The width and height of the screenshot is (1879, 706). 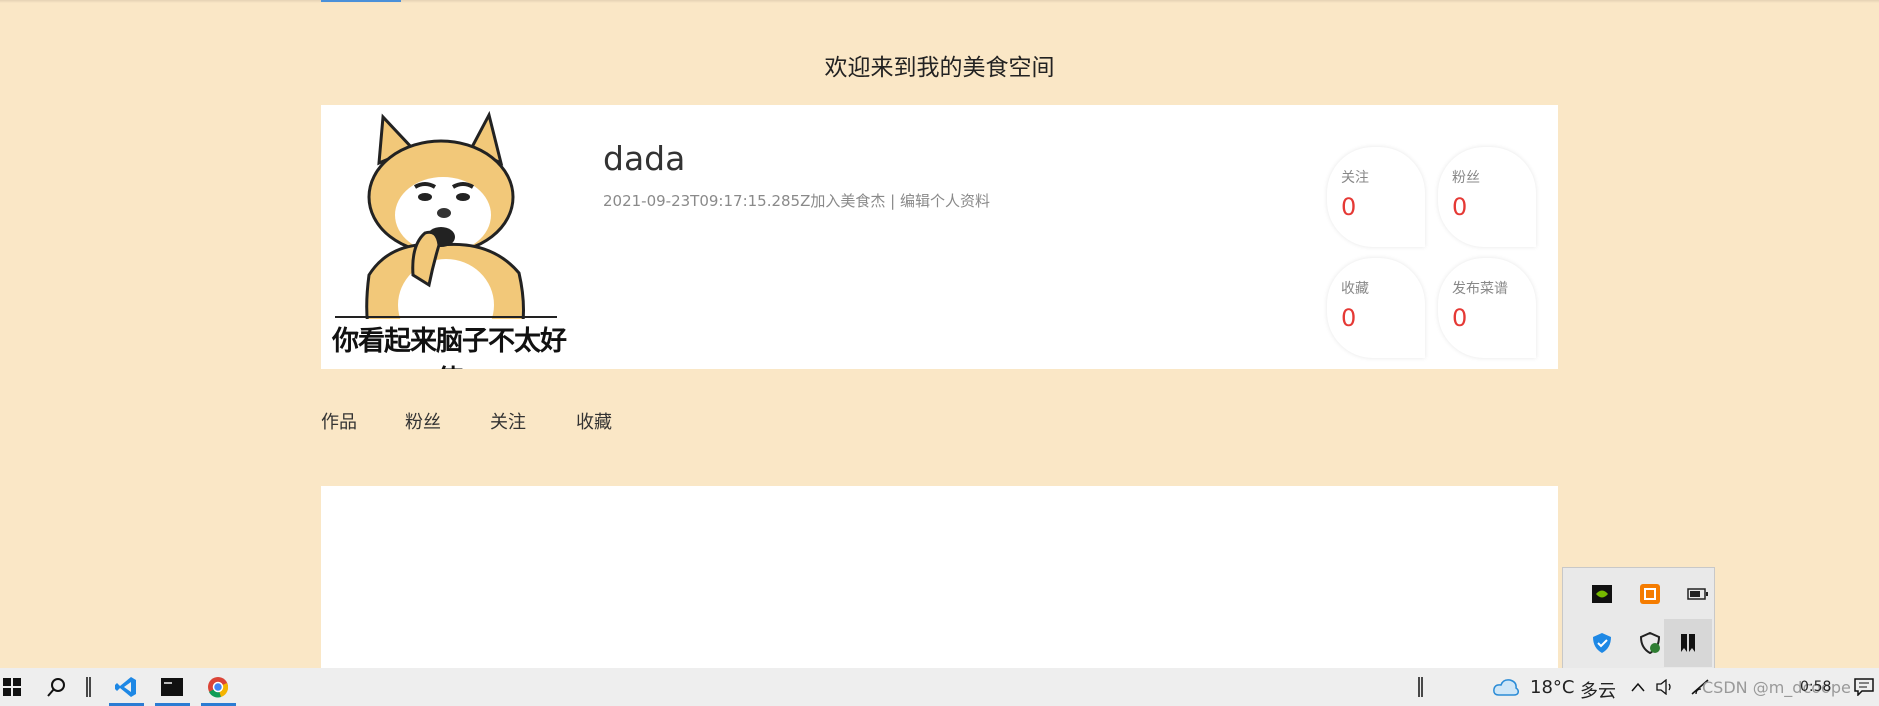 What do you see at coordinates (508, 421) in the screenshot?
I see `tab-following: 关注` at bounding box center [508, 421].